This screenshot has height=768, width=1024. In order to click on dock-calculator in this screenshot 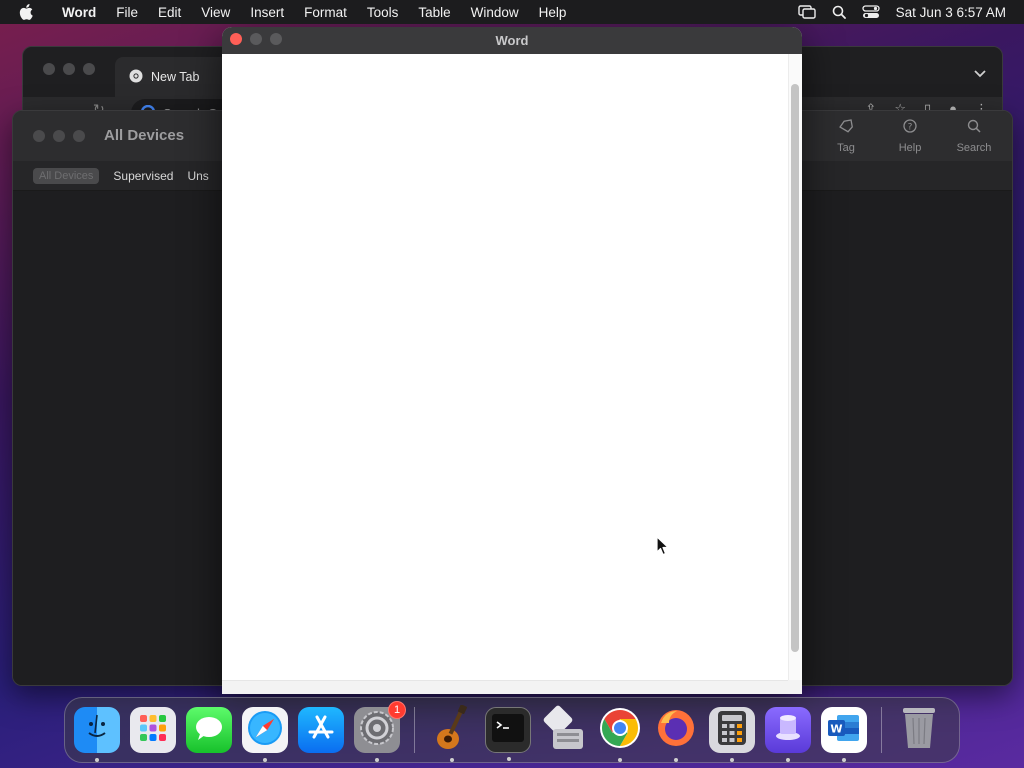, I will do `click(732, 734)`.